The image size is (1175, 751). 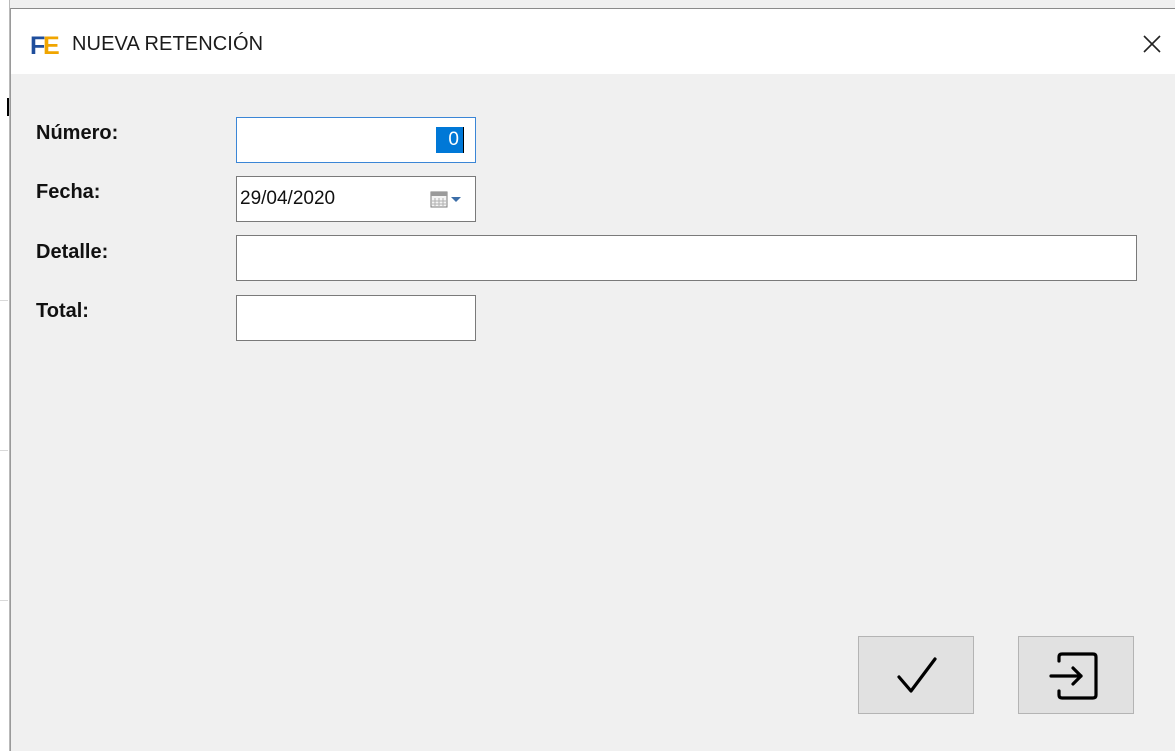 I want to click on detalle-label: Detalle:, so click(x=72, y=252).